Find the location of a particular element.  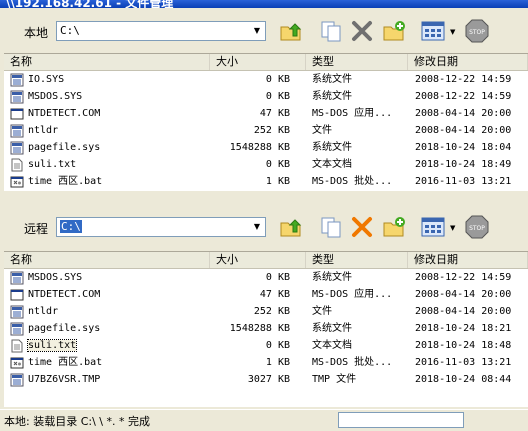

remote-list-header: 名称 大小 类型 修改日期 is located at coordinates (266, 260).